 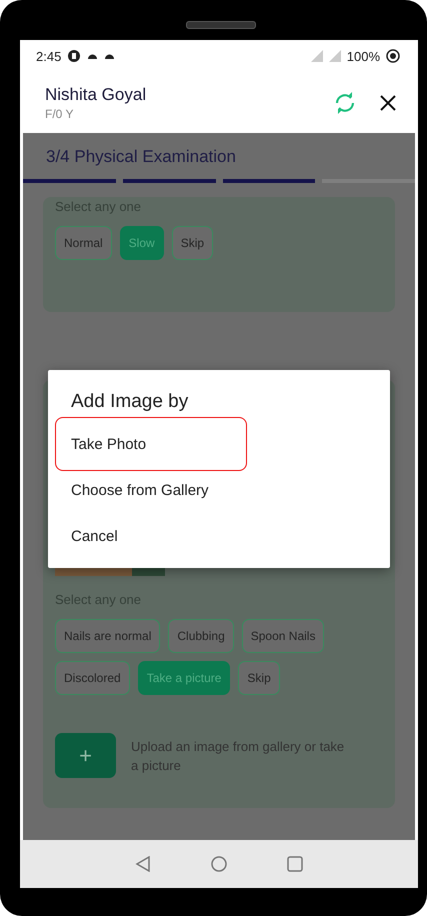 What do you see at coordinates (92, 678) in the screenshot?
I see `option-chip: Discolored` at bounding box center [92, 678].